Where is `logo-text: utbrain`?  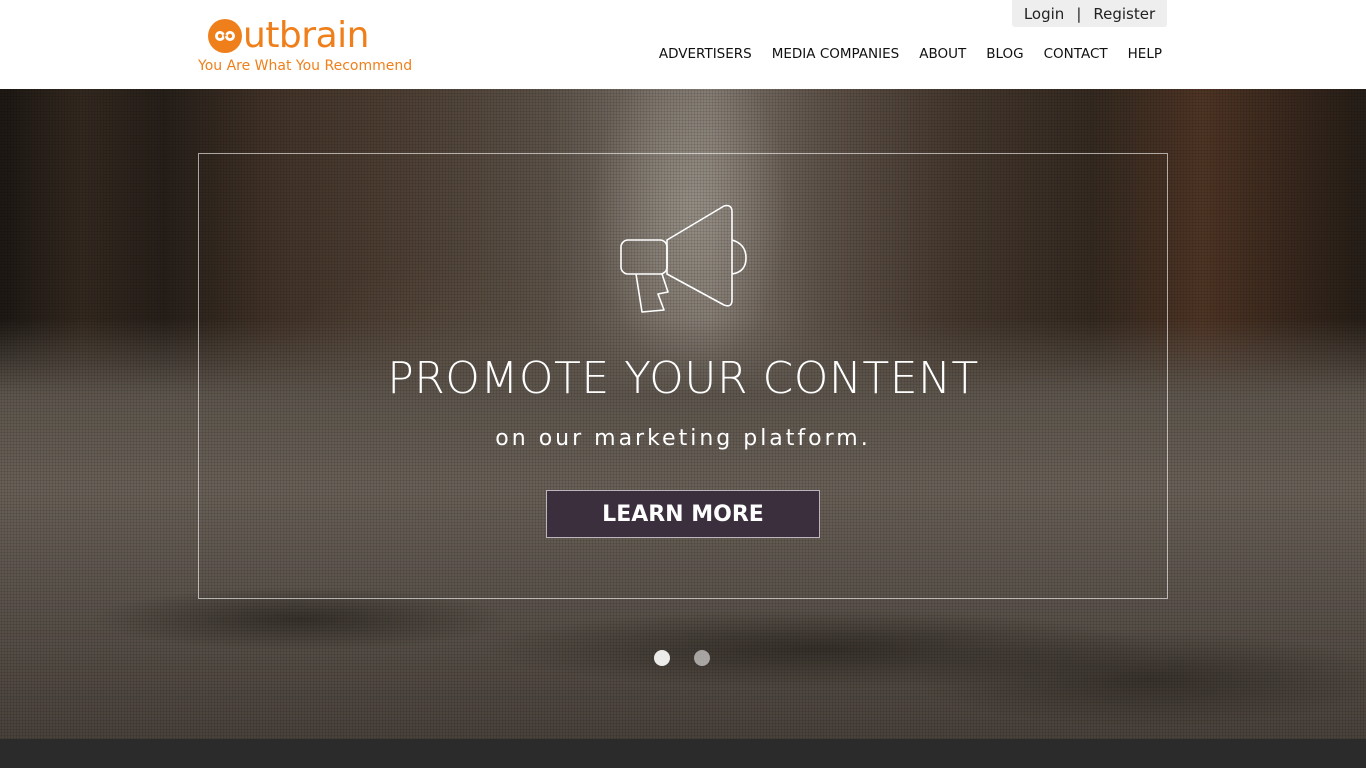
logo-text: utbrain is located at coordinates (306, 35).